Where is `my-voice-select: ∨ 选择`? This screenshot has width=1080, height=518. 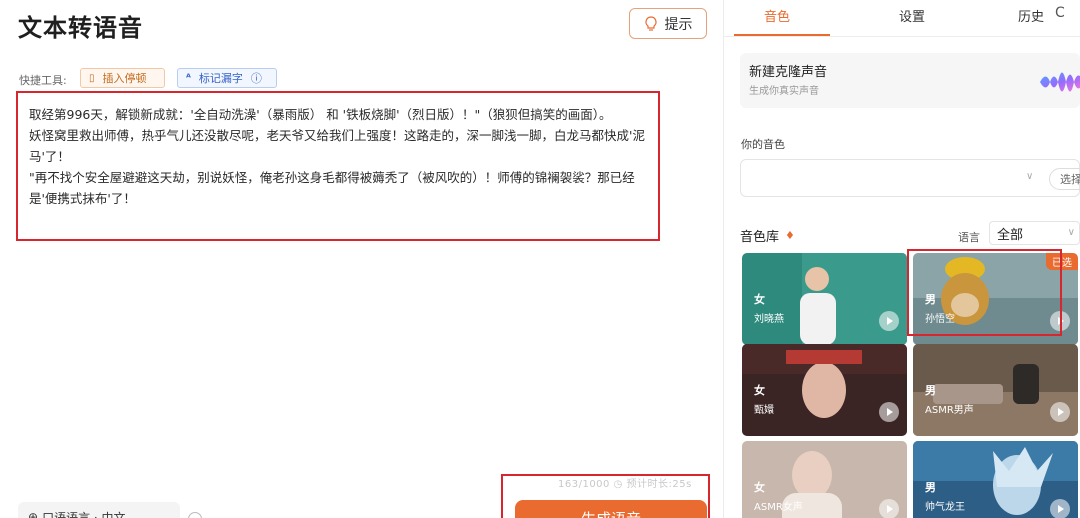 my-voice-select: ∨ 选择 is located at coordinates (910, 178).